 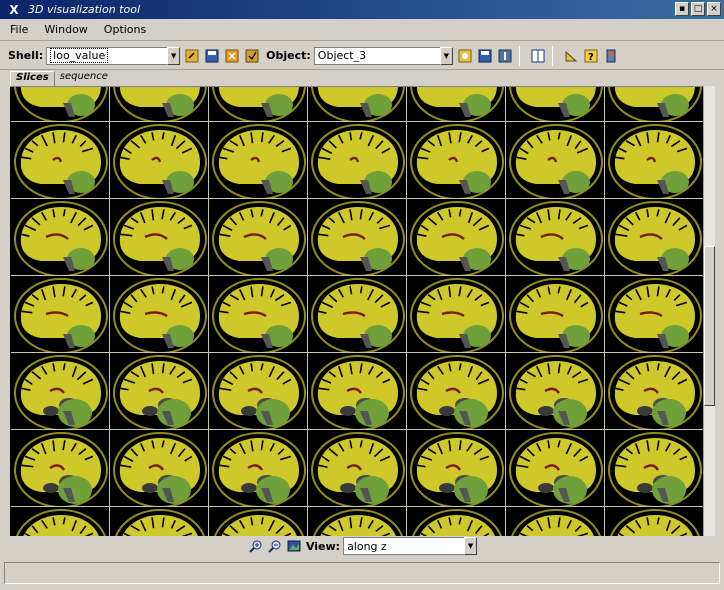 I want to click on object-save-icon, so click(x=485, y=56).